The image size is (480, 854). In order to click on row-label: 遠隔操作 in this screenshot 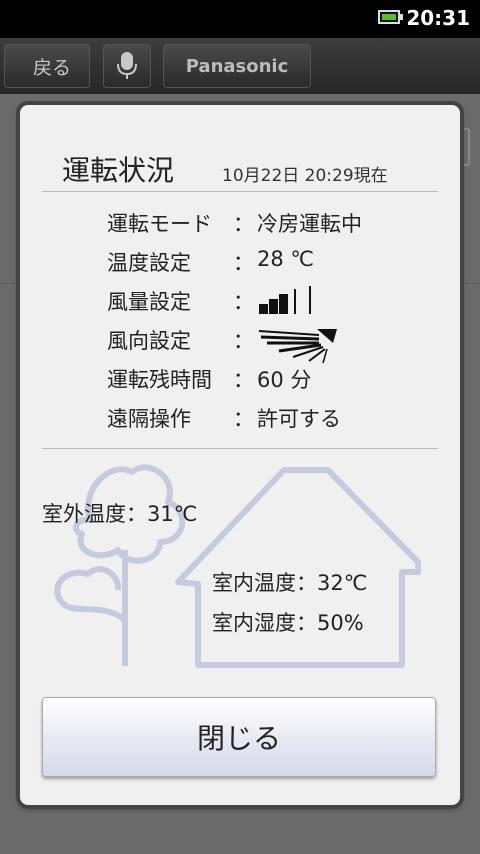, I will do `click(149, 419)`.